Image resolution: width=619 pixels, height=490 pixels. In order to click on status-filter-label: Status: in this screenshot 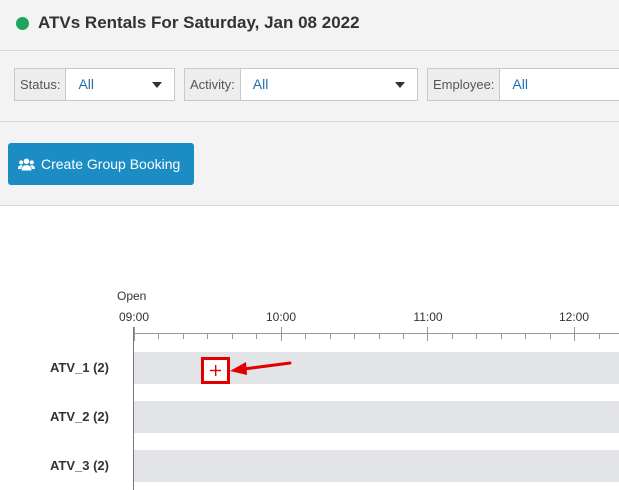, I will do `click(41, 84)`.